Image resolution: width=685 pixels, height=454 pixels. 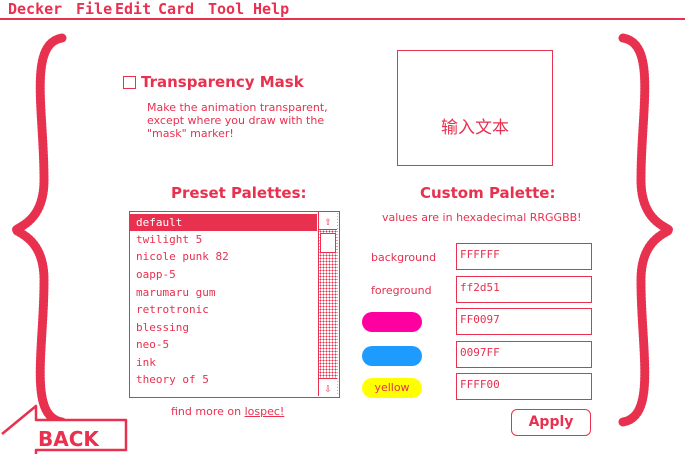 What do you see at coordinates (646, 230) in the screenshot?
I see `right-brace-decoration` at bounding box center [646, 230].